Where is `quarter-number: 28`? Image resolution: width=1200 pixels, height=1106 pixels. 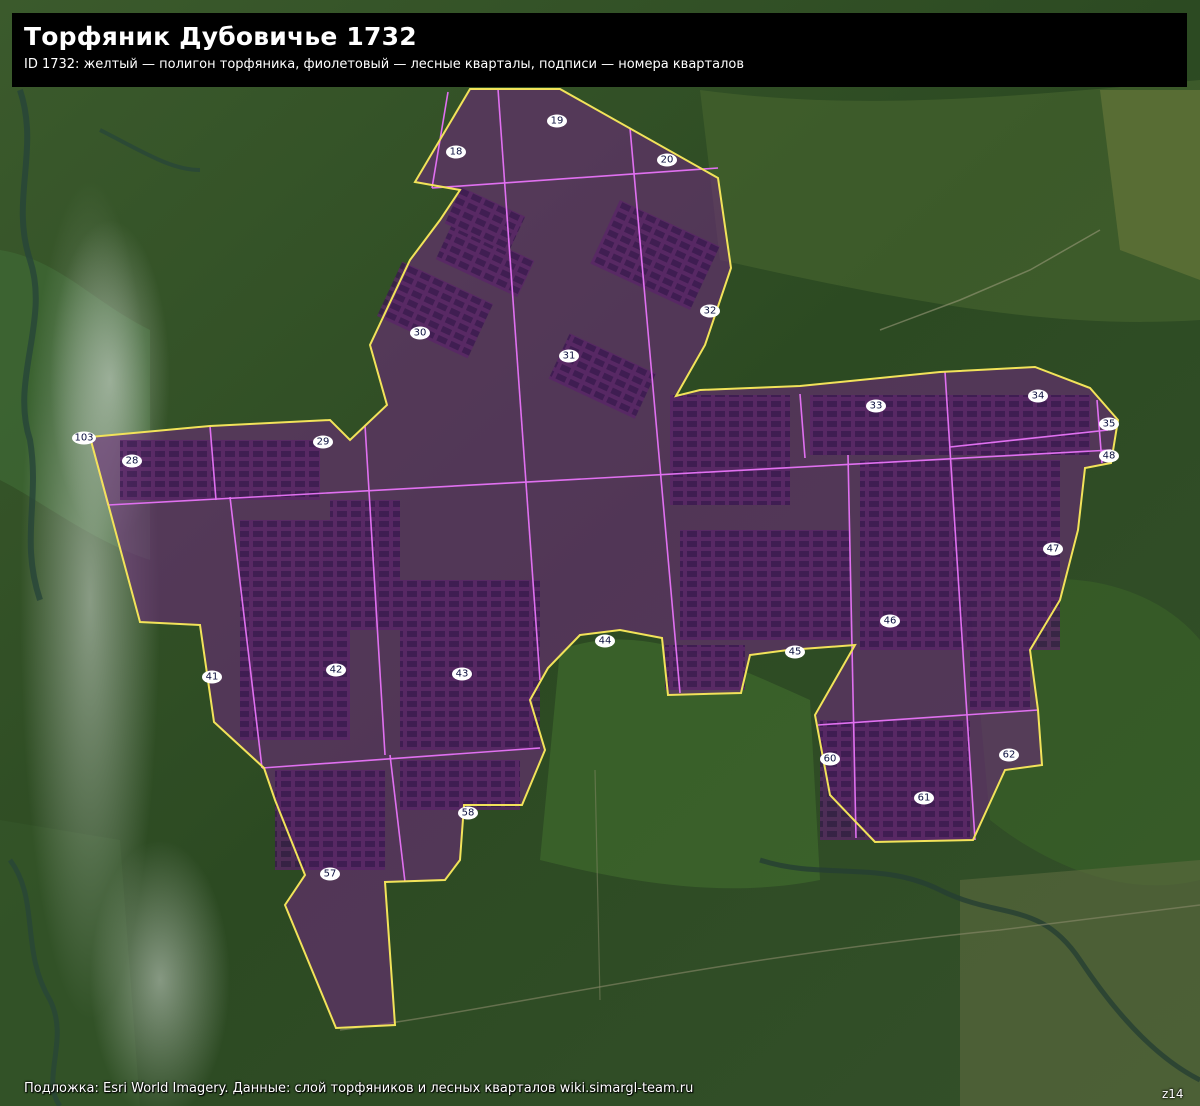 quarter-number: 28 is located at coordinates (132, 461).